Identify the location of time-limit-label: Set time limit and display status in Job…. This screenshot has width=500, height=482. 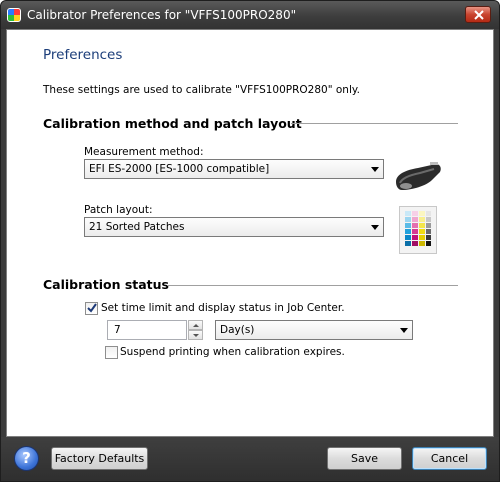
(223, 308).